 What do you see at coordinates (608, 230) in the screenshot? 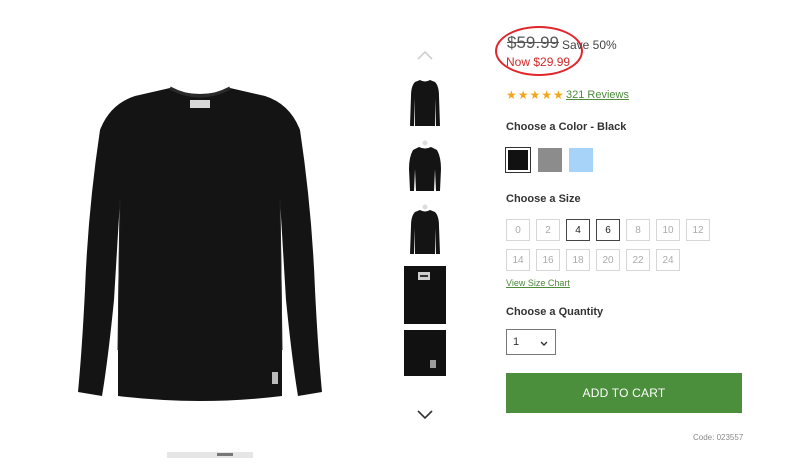
I see `size-option-6: 6` at bounding box center [608, 230].